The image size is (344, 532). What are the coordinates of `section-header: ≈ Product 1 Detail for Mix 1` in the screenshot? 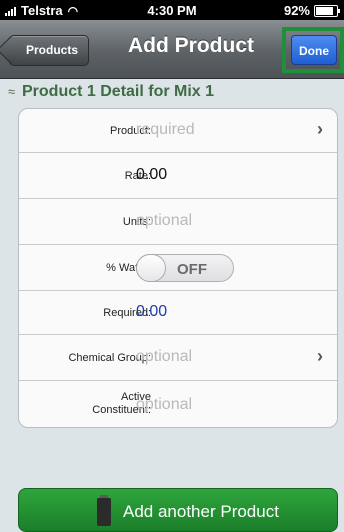 It's located at (172, 93).